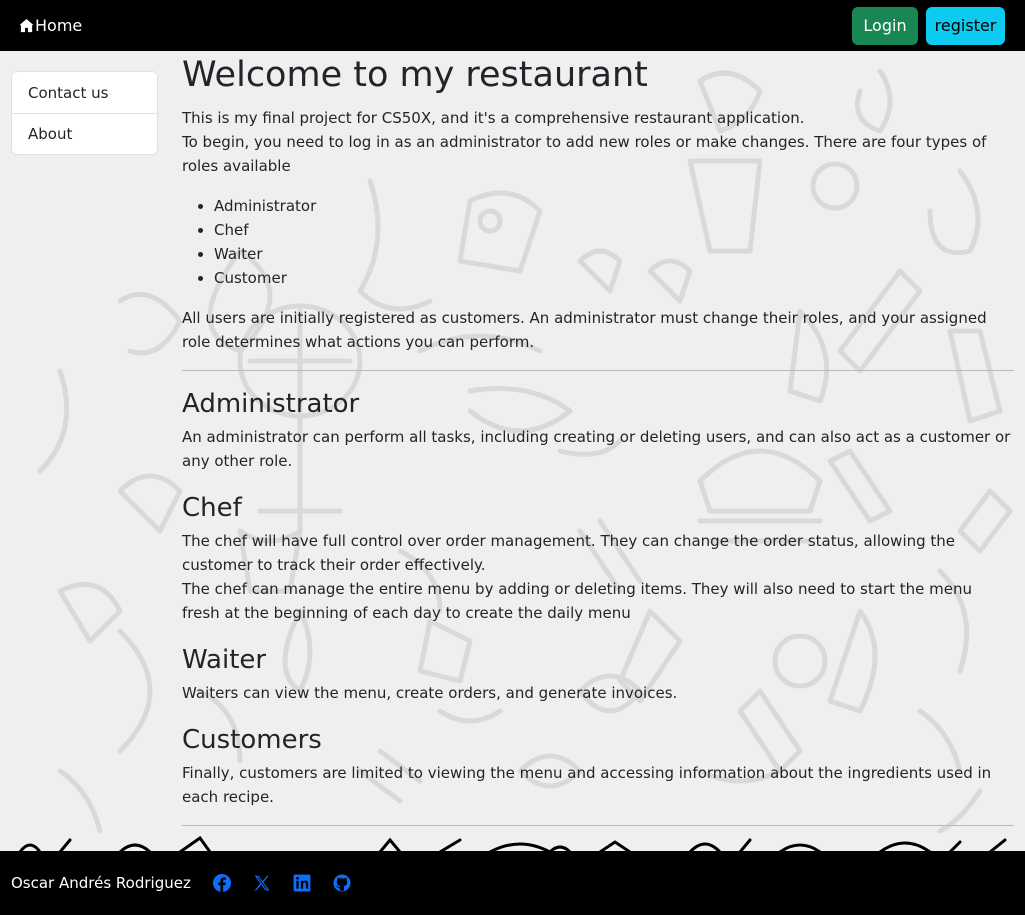 Image resolution: width=1025 pixels, height=915 pixels. Describe the element at coordinates (221, 883) in the screenshot. I see `facebook-icon` at that location.